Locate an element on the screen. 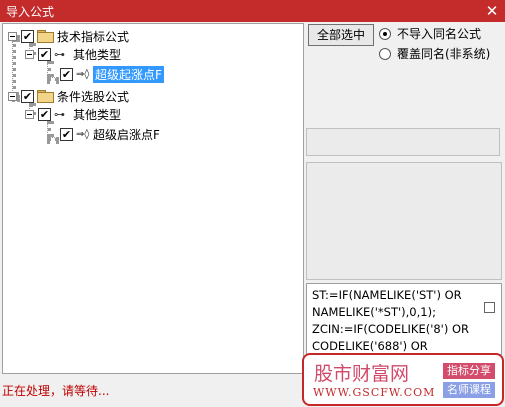 The height and width of the screenshot is (407, 505). watermark-tag: 指标分享 is located at coordinates (469, 371).